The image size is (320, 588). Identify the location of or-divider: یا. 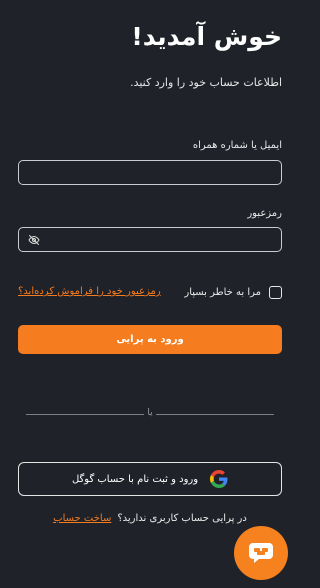
(150, 414).